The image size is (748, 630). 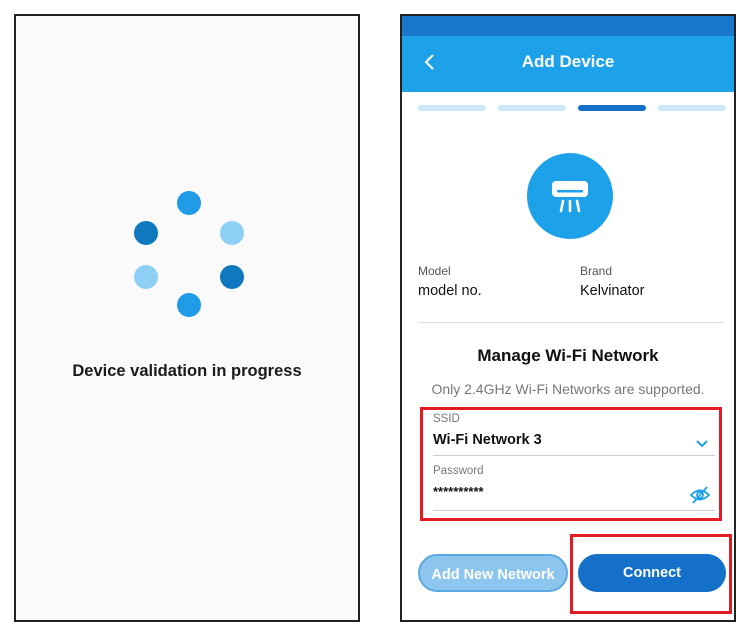 I want to click on device-avatar, so click(x=570, y=196).